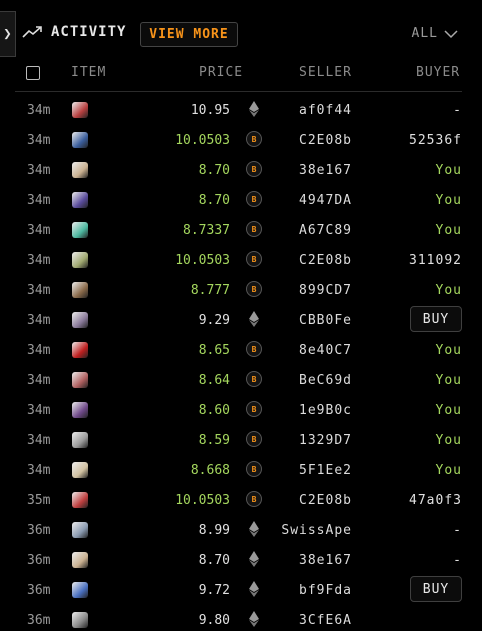 Image resolution: width=482 pixels, height=631 pixels. What do you see at coordinates (412, 140) in the screenshot?
I see `row-buyer: 52536f` at bounding box center [412, 140].